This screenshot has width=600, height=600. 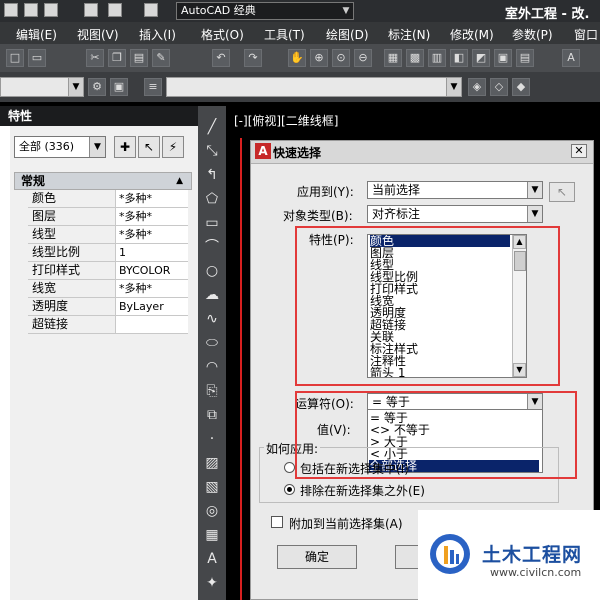 What do you see at coordinates (108, 307) in the screenshot?
I see `property-row-transparency: 透明度 ByLayer` at bounding box center [108, 307].